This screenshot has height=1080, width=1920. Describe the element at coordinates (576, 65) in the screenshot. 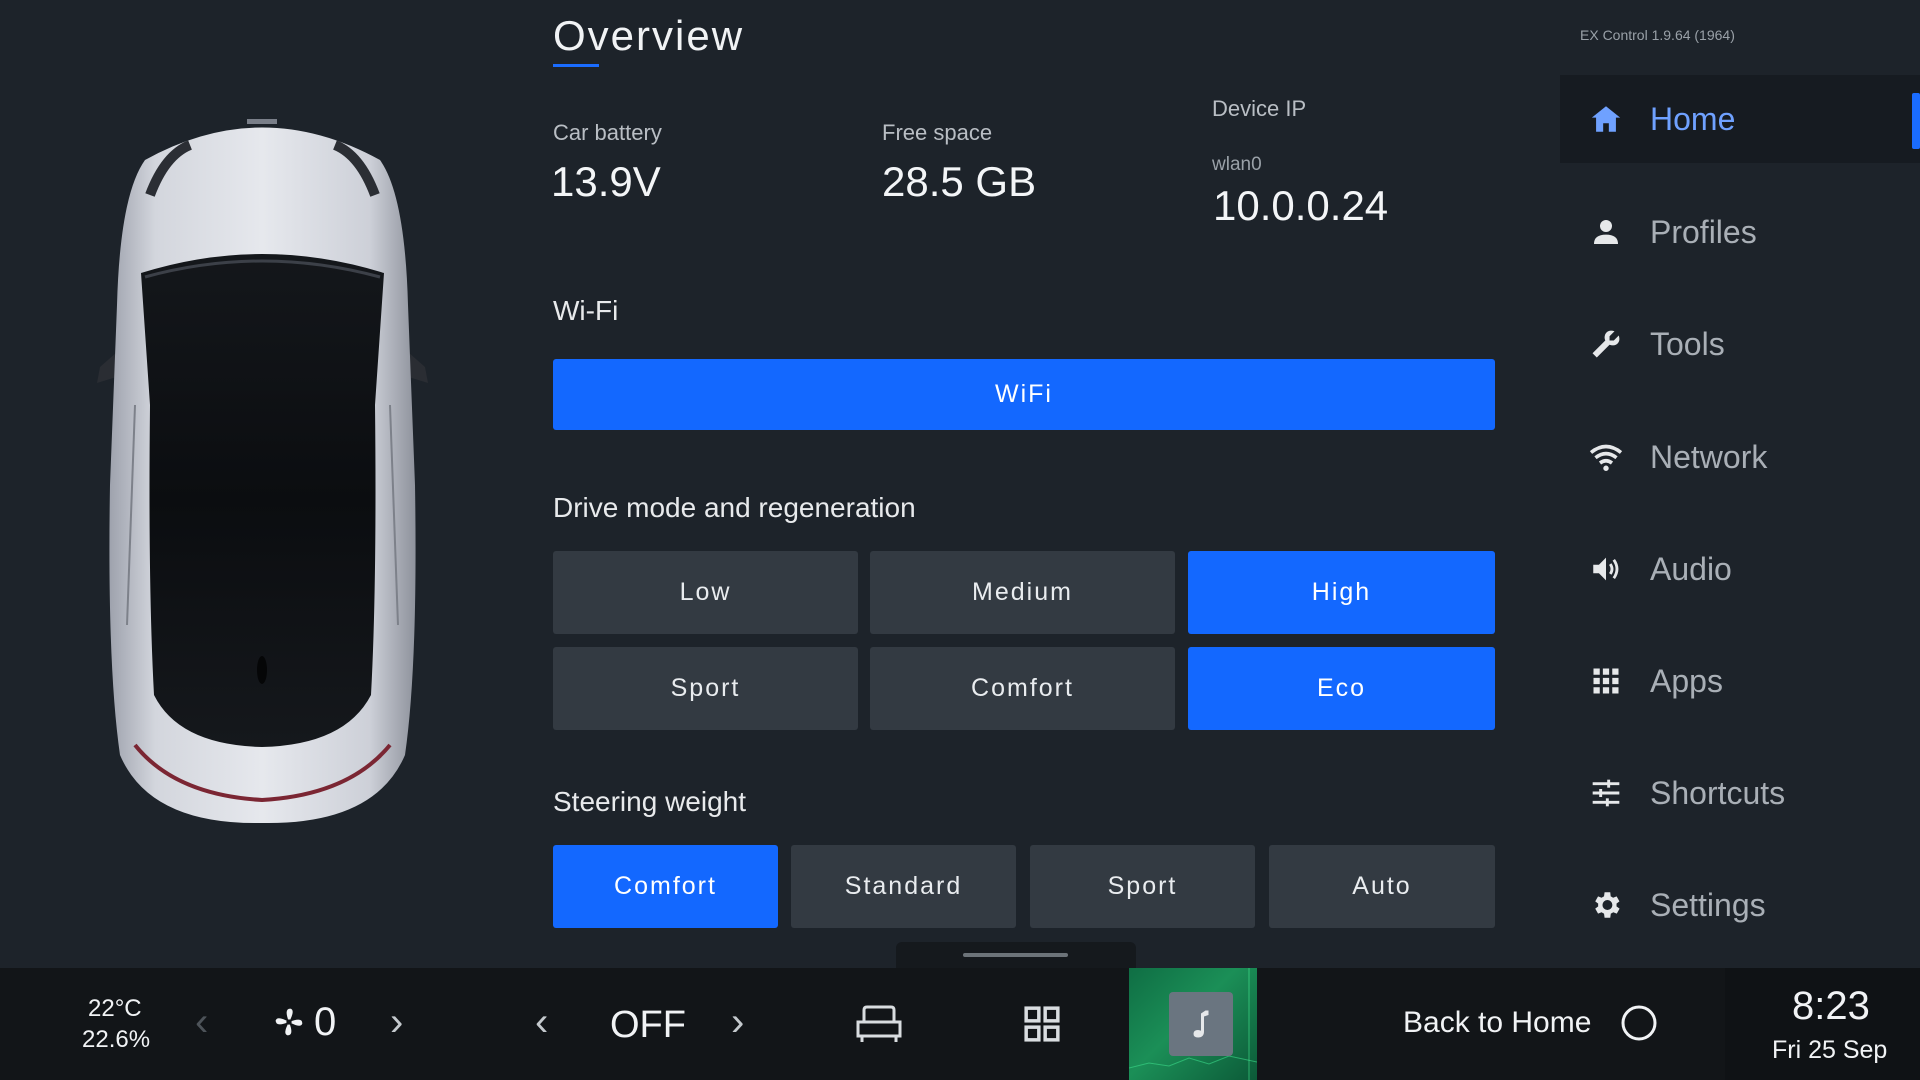

I see `title-underline` at that location.